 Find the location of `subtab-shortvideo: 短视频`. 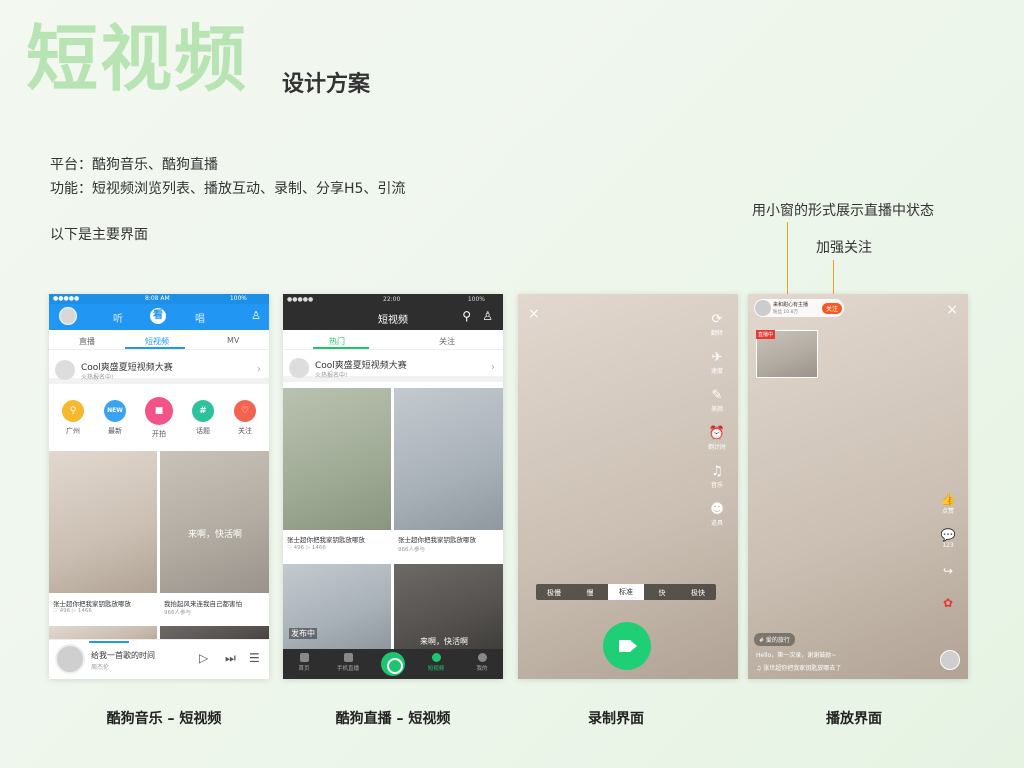

subtab-shortvideo: 短视频 is located at coordinates (157, 341).